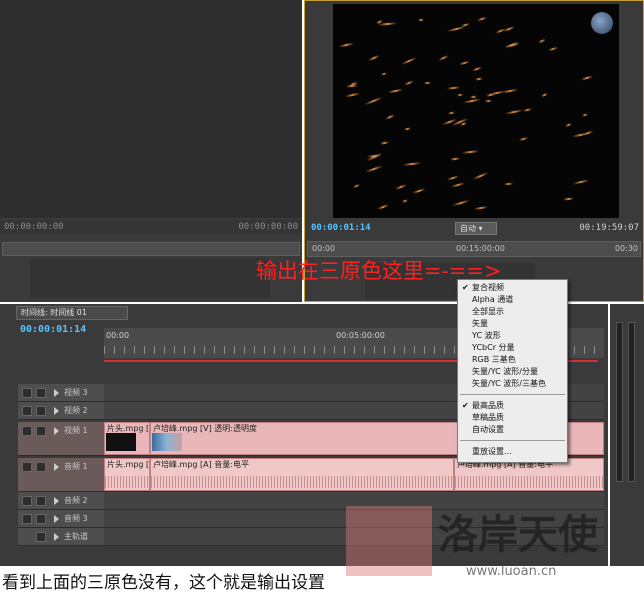 The image size is (644, 592). What do you see at coordinates (512, 312) in the screenshot?
I see `menu-item: 全部显示` at bounding box center [512, 312].